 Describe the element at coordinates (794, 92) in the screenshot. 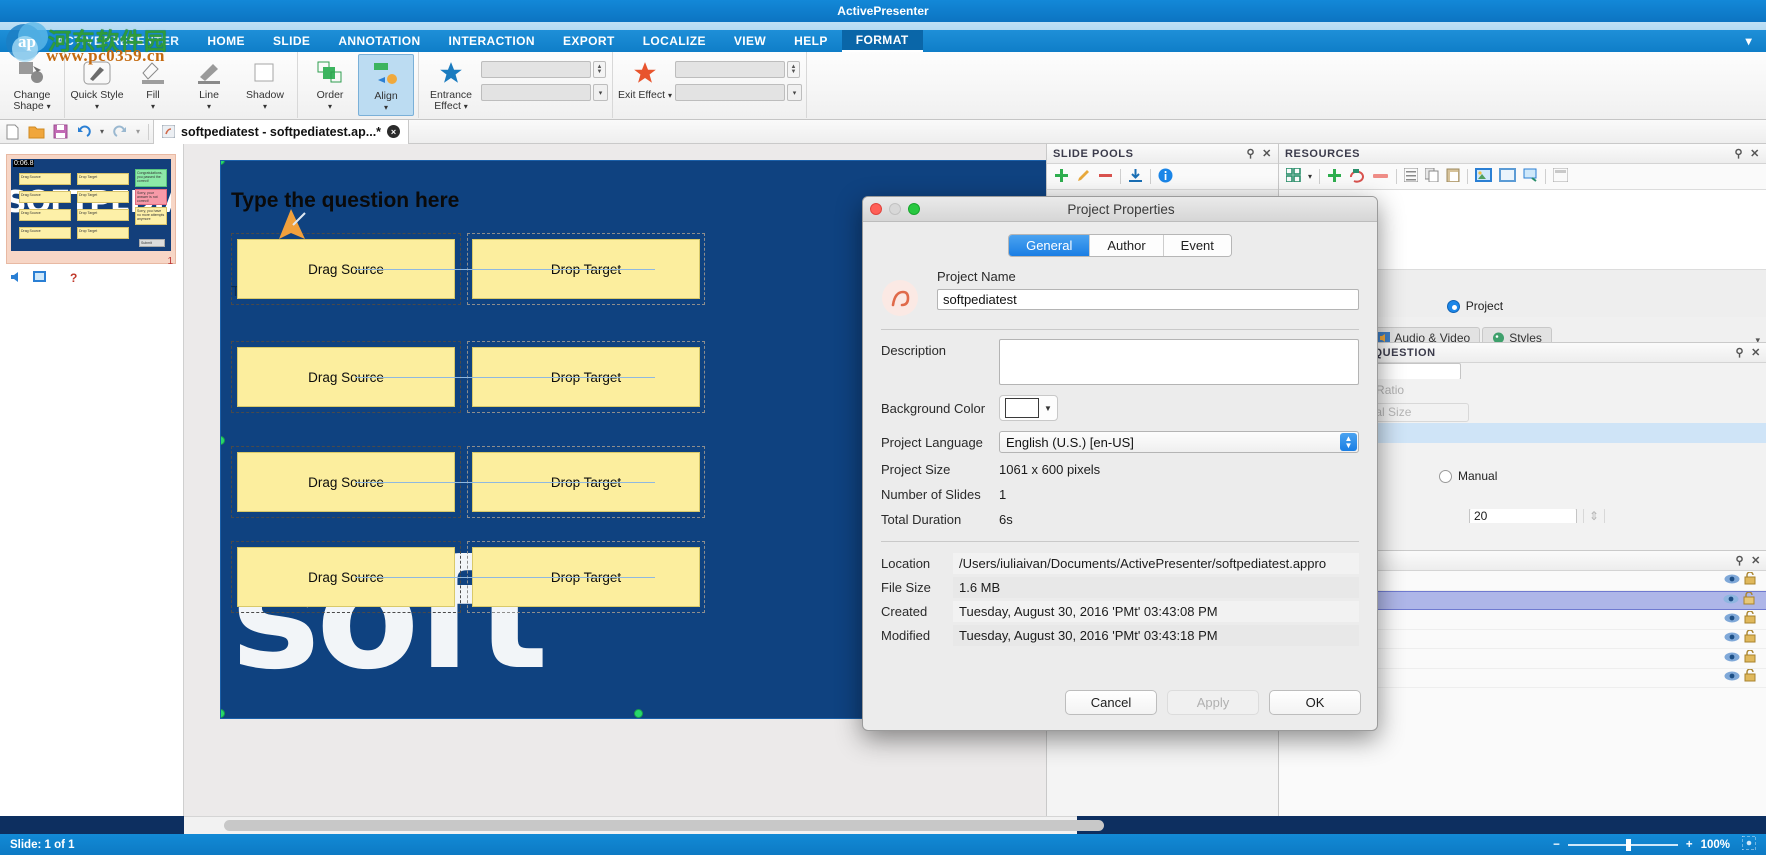

I see `exit-preset-dropdown-icon: ▾` at that location.